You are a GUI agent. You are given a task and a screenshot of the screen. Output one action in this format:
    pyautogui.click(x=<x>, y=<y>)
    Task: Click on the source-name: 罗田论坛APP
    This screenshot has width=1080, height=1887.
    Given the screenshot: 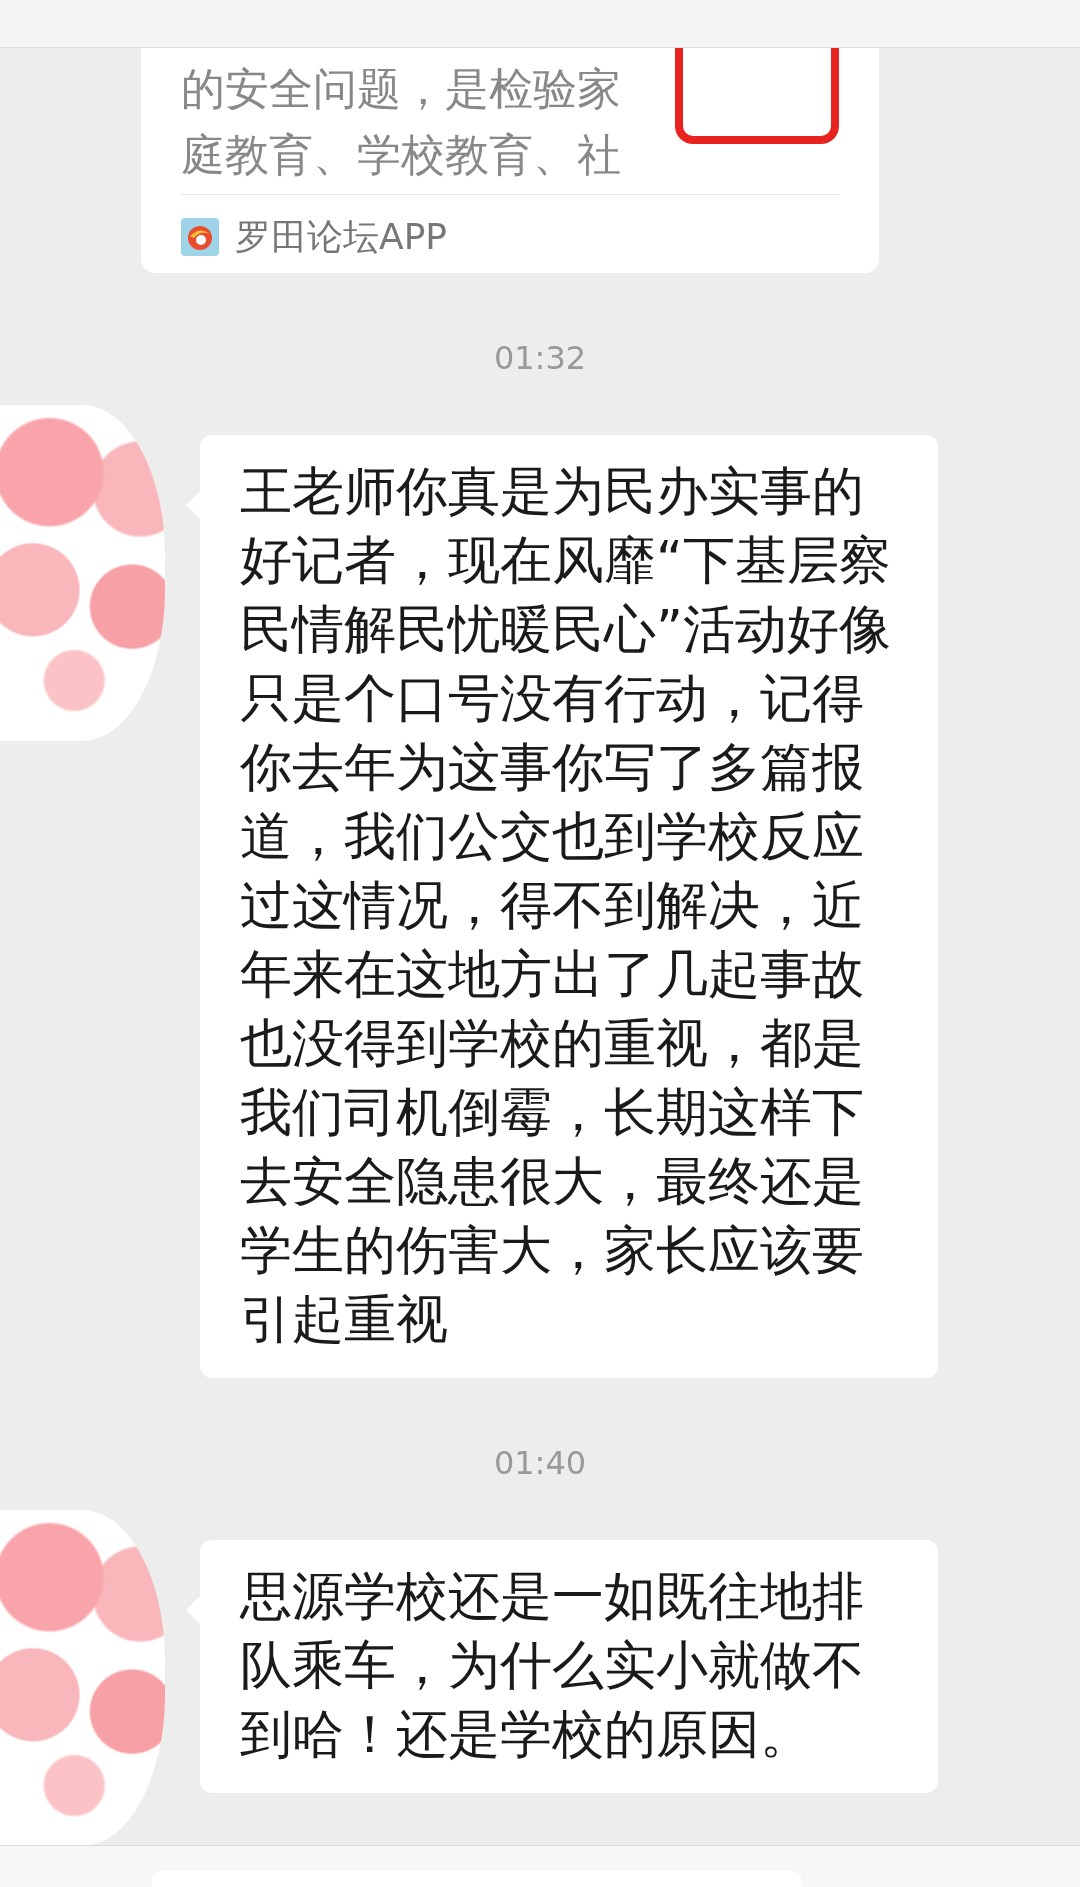 What is the action you would take?
    pyautogui.click(x=341, y=236)
    